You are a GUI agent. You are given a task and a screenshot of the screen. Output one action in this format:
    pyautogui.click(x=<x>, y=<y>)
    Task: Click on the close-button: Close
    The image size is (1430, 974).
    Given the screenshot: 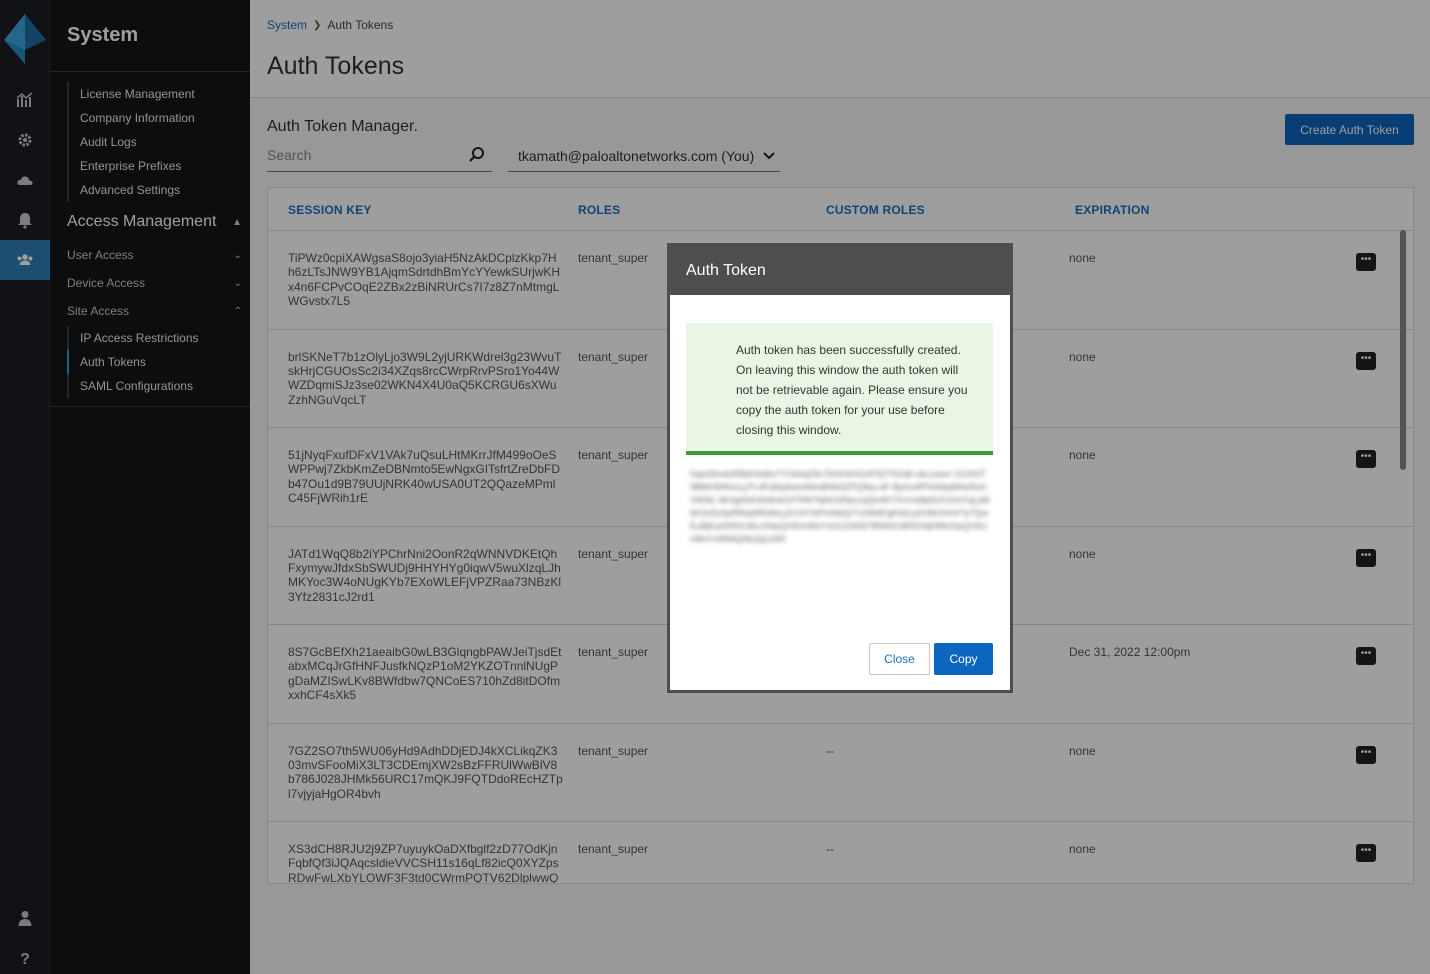 What is the action you would take?
    pyautogui.click(x=899, y=659)
    